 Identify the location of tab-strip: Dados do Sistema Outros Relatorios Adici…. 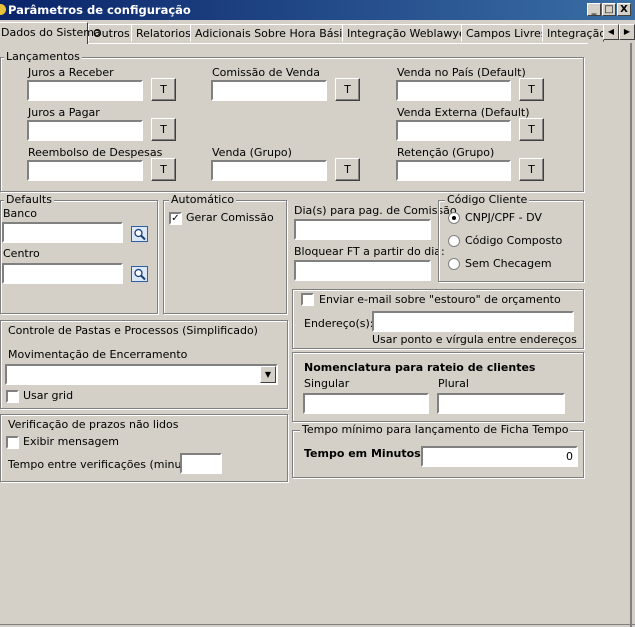
(317, 33).